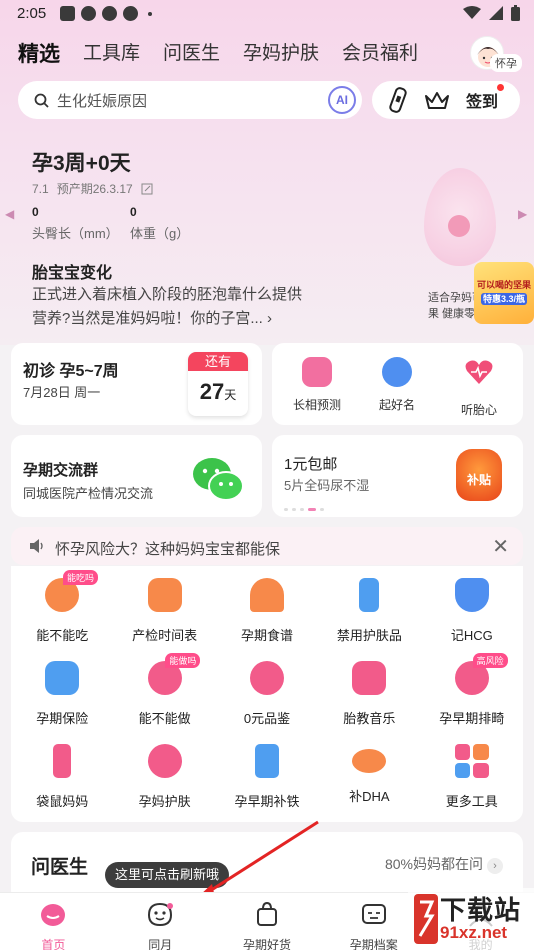  I want to click on lotion-bottle-icon, so click(369, 595).